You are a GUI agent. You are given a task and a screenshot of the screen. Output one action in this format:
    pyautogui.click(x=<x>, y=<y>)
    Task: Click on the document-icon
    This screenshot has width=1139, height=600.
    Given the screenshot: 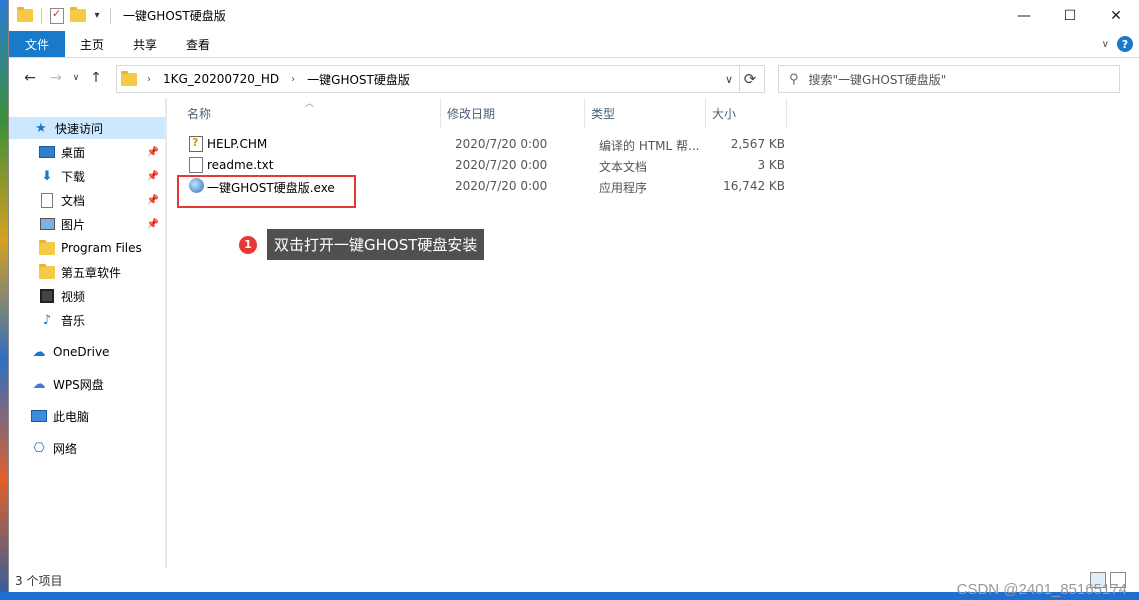 What is the action you would take?
    pyautogui.click(x=47, y=200)
    